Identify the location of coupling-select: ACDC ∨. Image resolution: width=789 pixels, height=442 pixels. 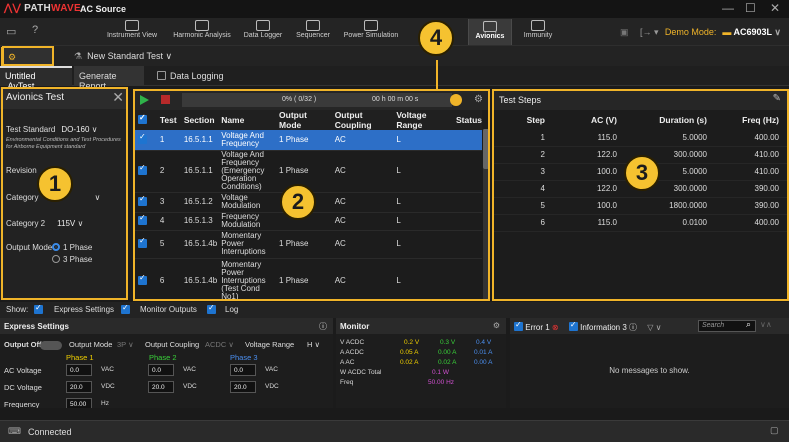
(219, 344).